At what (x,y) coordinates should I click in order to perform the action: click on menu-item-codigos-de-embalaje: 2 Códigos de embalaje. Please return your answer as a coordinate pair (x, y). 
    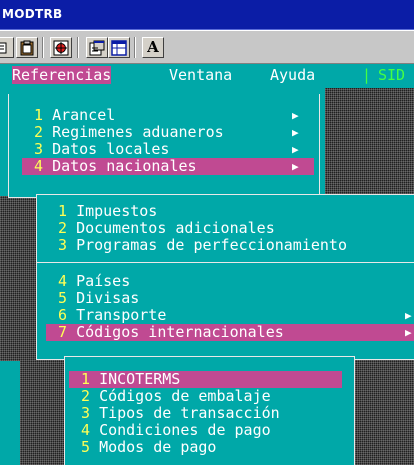
    Looking at the image, I should click on (176, 396).